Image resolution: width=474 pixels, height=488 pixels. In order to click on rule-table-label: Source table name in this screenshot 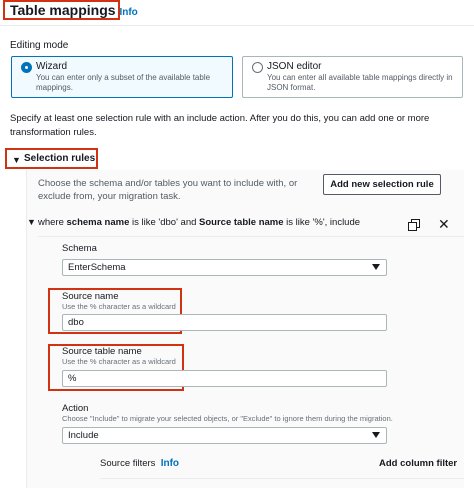, I will do `click(241, 222)`.